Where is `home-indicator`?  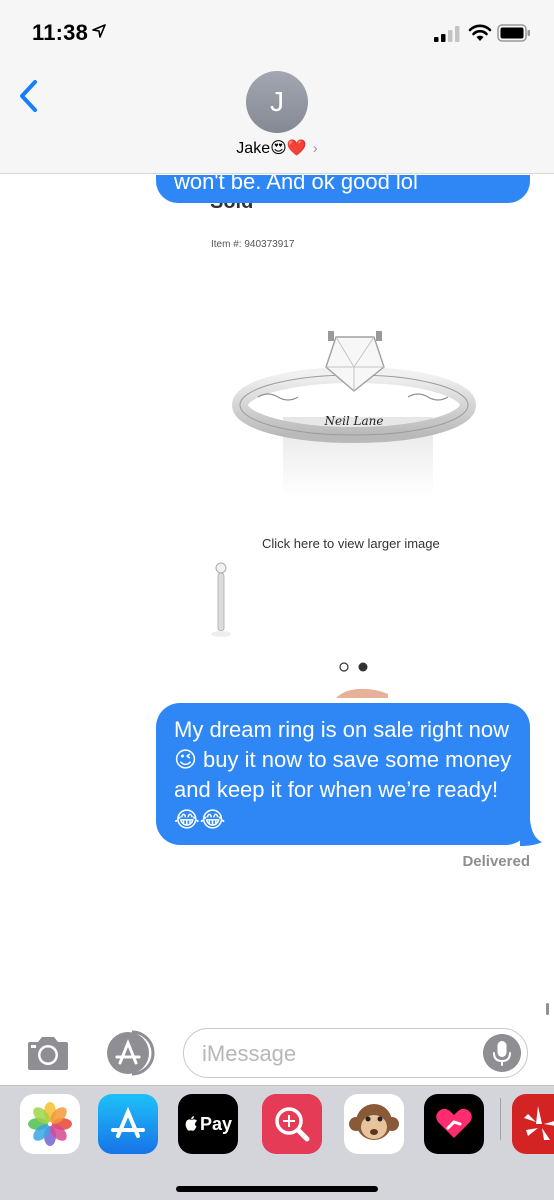
home-indicator is located at coordinates (277, 1189).